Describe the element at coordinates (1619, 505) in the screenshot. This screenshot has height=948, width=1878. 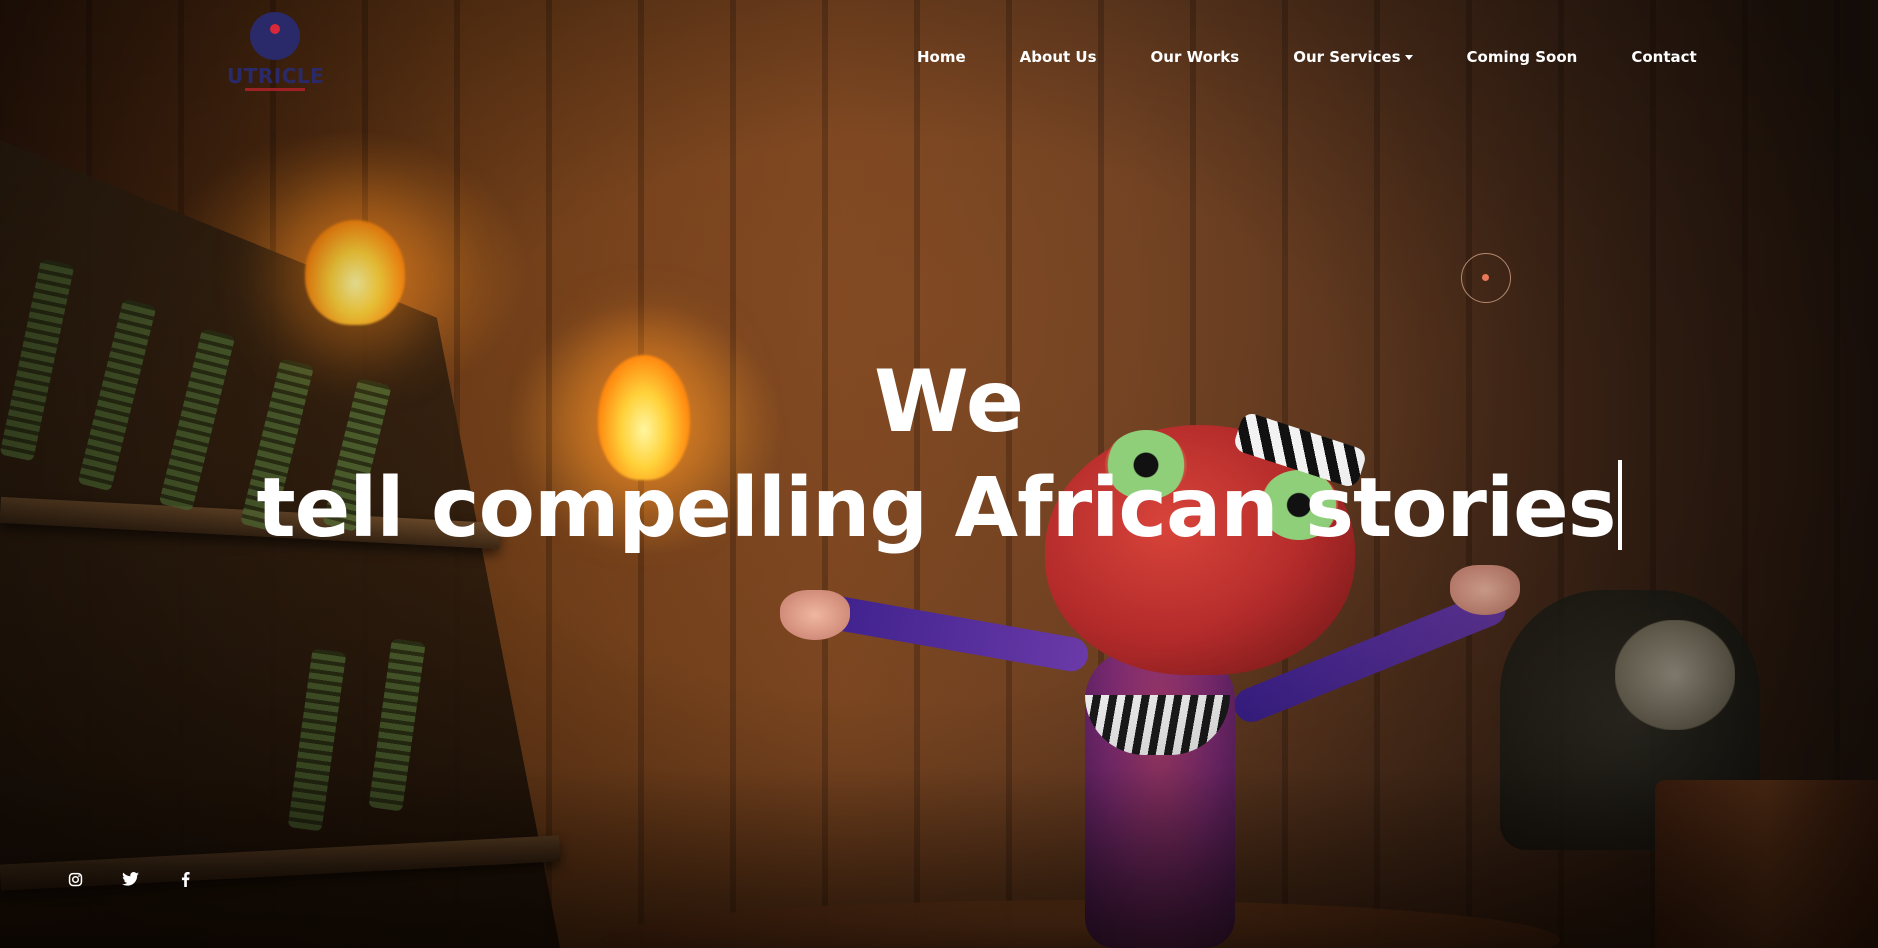
I see `typing-cursor` at that location.